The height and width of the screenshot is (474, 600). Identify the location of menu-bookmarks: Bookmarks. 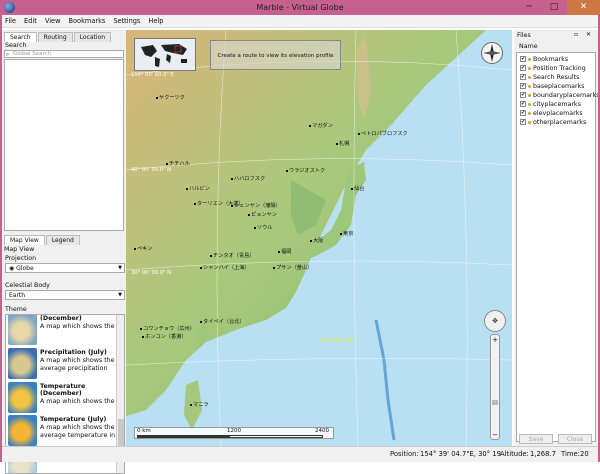
(86, 21).